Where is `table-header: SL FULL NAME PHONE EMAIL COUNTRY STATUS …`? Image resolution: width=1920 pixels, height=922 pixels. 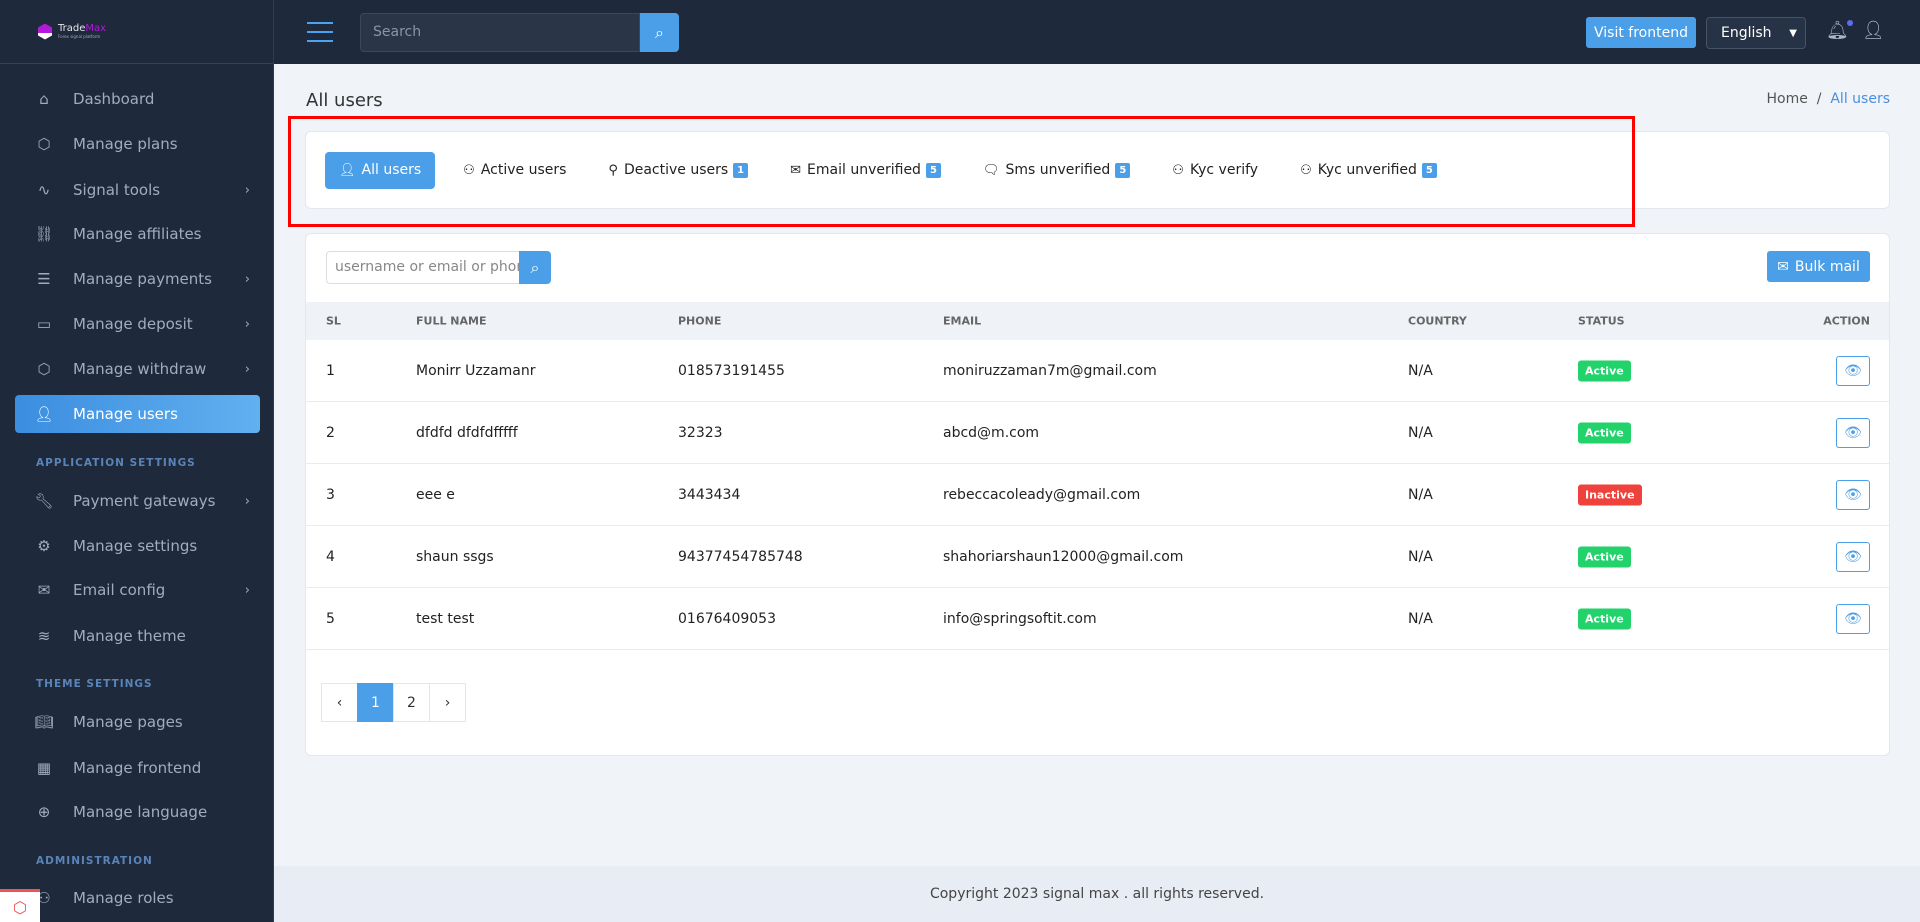 table-header: SL FULL NAME PHONE EMAIL COUNTRY STATUS … is located at coordinates (1097, 321).